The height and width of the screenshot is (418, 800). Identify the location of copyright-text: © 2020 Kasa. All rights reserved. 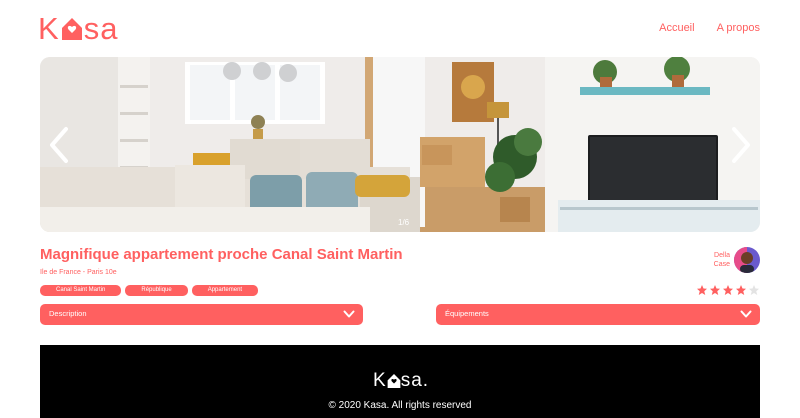
(400, 405).